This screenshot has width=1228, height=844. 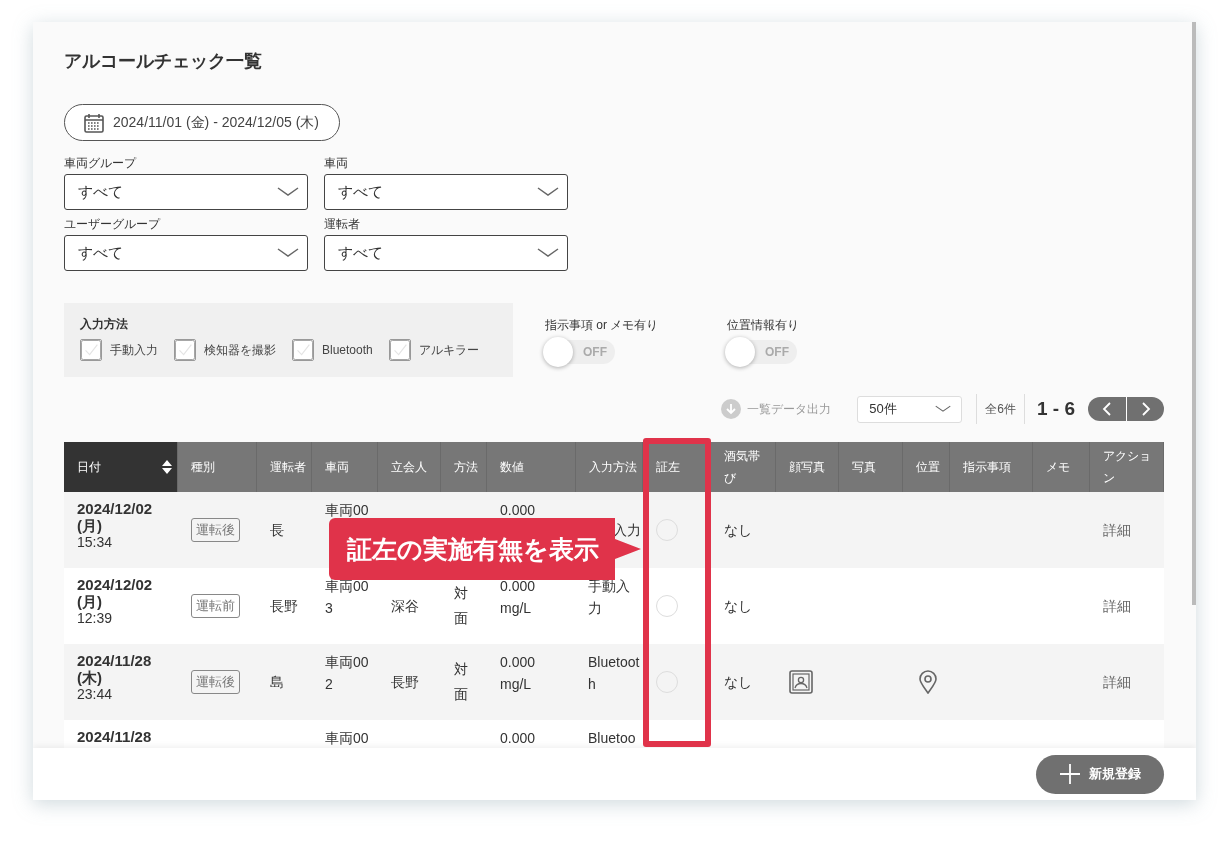 I want to click on time-text: 12:39, so click(x=95, y=618).